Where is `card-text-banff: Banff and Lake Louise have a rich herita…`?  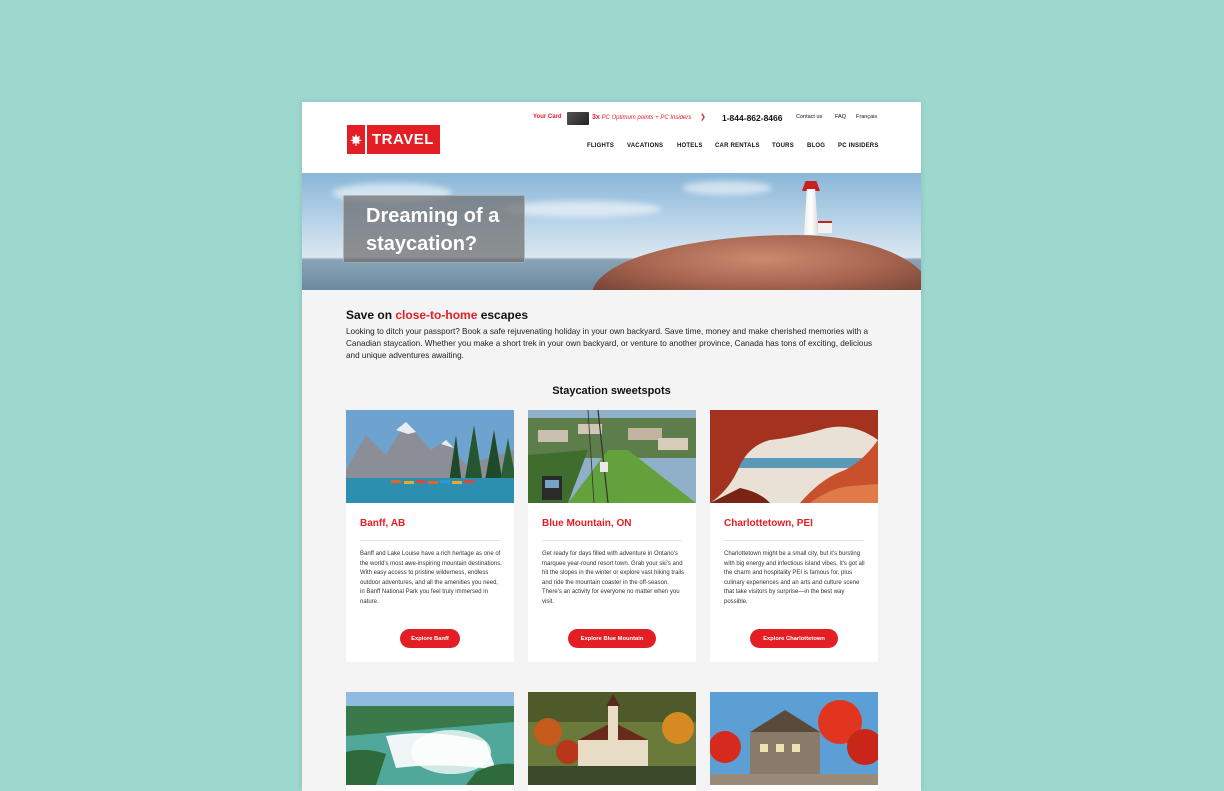
card-text-banff: Banff and Lake Louise have a rich herita… is located at coordinates (431, 578).